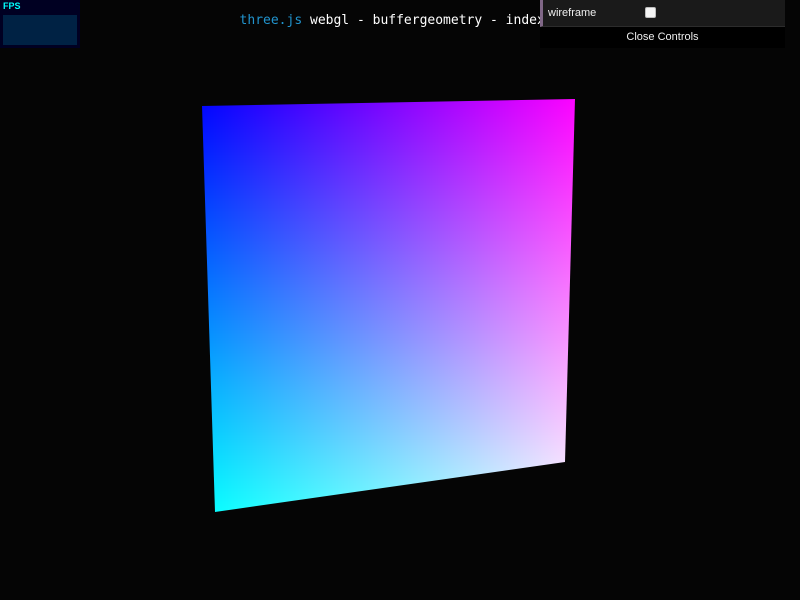 This screenshot has height=600, width=800. What do you see at coordinates (431, 20) in the screenshot?
I see `info-description: webgl - buffergeometry - indexed` at bounding box center [431, 20].